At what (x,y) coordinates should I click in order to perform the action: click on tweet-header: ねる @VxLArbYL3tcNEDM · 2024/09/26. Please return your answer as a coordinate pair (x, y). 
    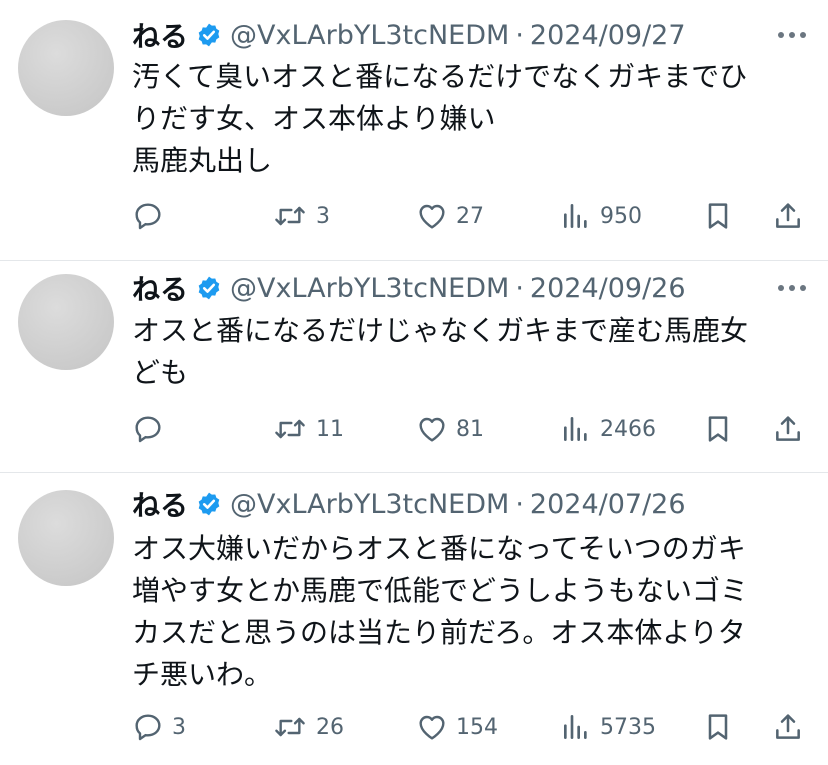
    Looking at the image, I should click on (409, 288).